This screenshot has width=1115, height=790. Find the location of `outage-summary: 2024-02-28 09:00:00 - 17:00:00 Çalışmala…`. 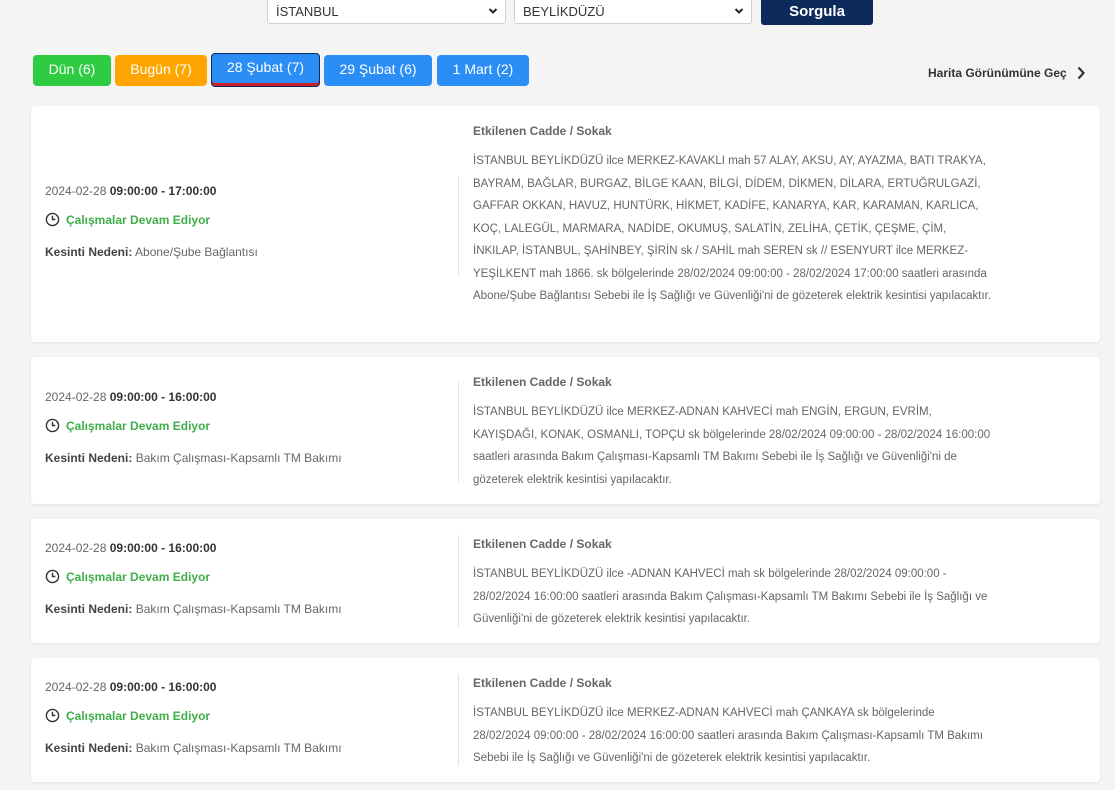

outage-summary: 2024-02-28 09:00:00 - 17:00:00 Çalışmala… is located at coordinates (245, 221).